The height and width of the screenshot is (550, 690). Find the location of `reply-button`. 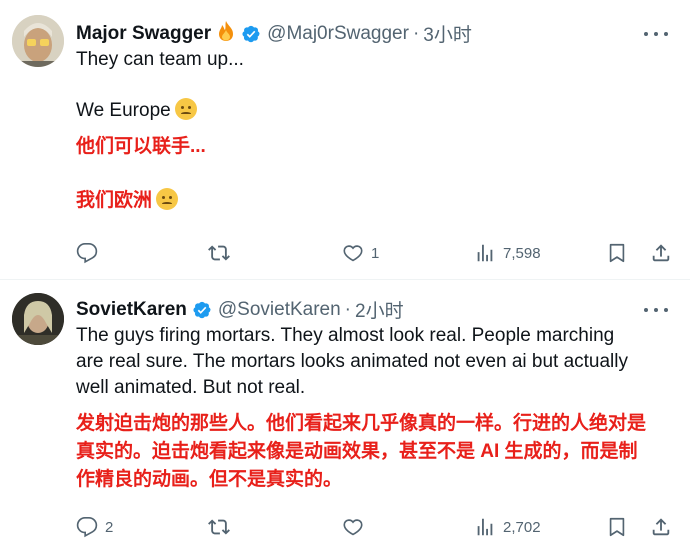

reply-button is located at coordinates (90, 253).